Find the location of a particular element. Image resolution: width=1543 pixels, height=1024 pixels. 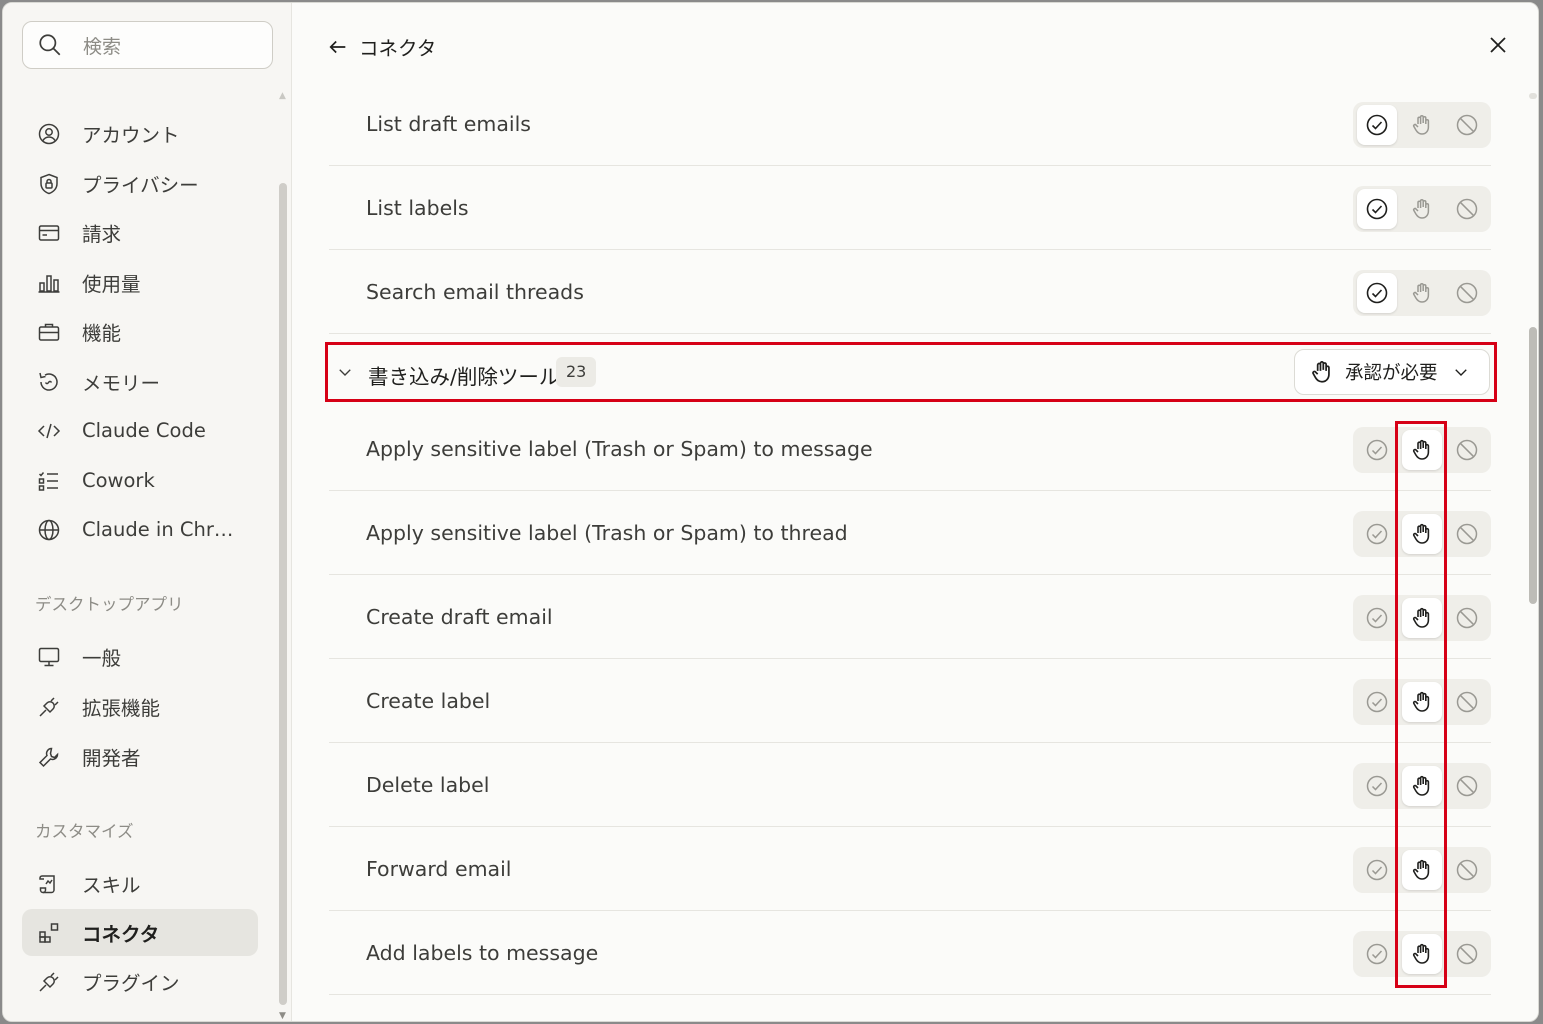

sidebar-item-label: 拡張機能 is located at coordinates (121, 708).